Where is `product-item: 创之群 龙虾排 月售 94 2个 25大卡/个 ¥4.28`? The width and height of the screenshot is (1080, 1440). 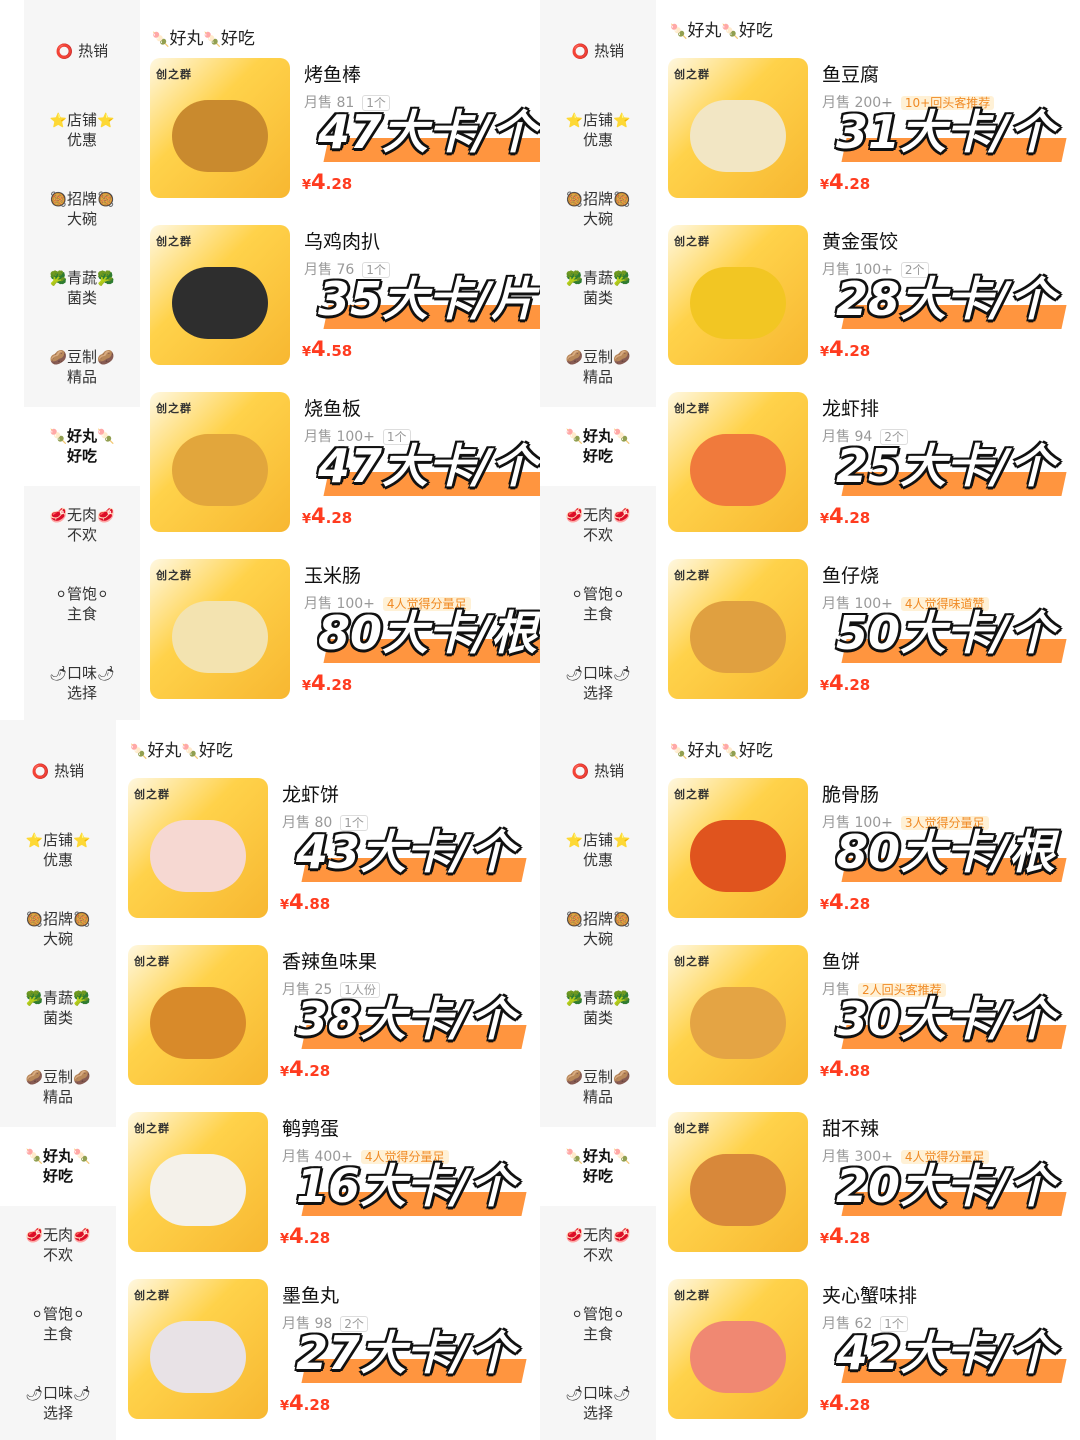
product-item: 创之群 龙虾排 月售 94 2个 25大卡/个 ¥4.28 is located at coordinates (871, 474).